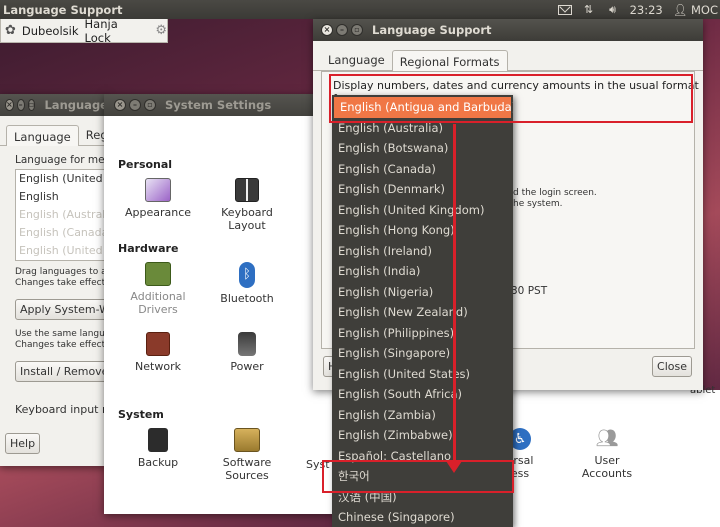  I want to click on user-accounts-item: 👥︎ User Accounts, so click(607, 454).